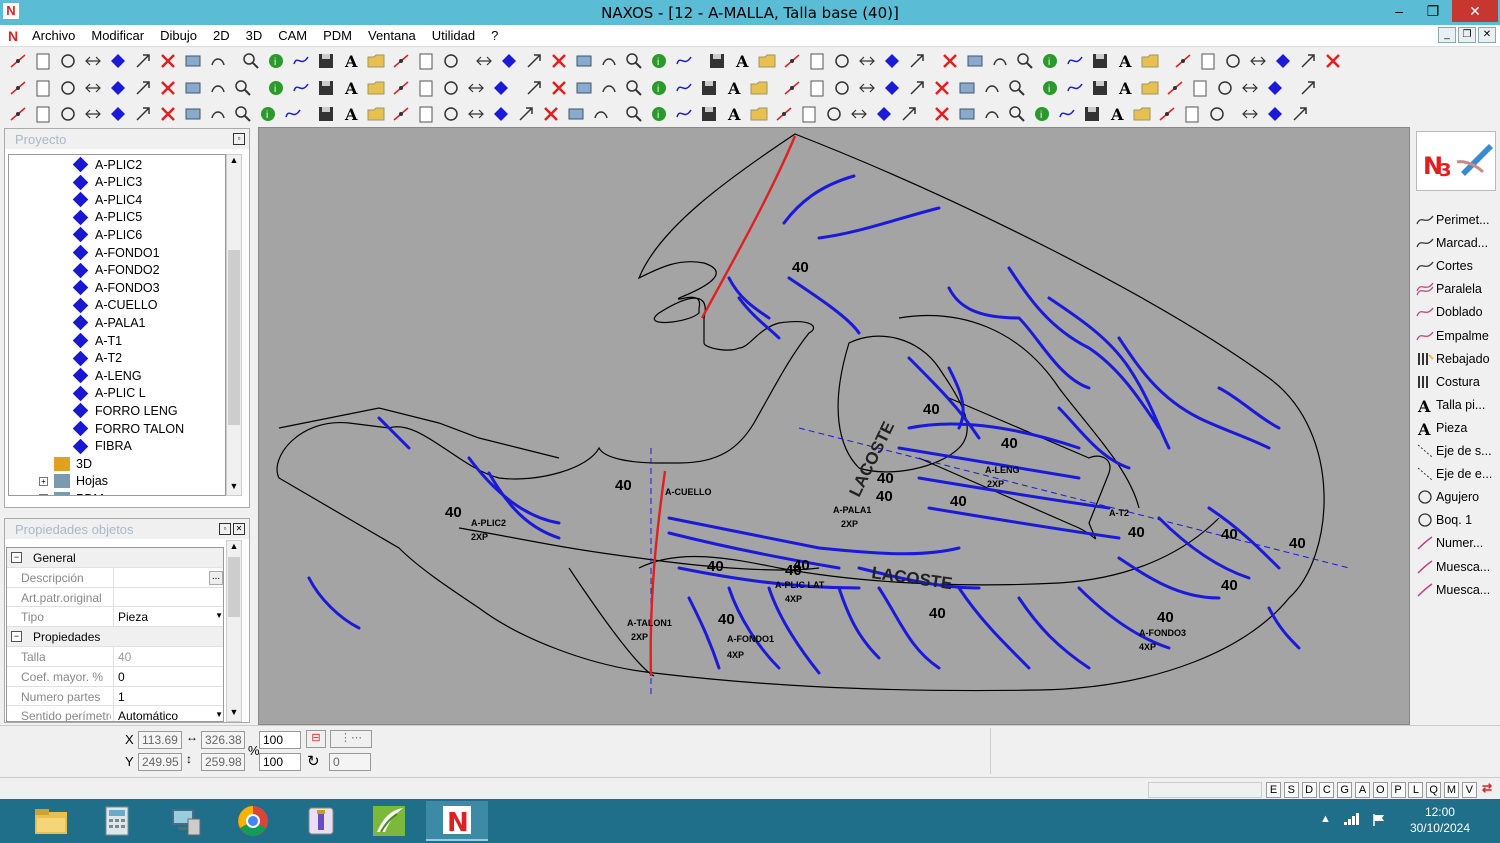 The height and width of the screenshot is (843, 1500). What do you see at coordinates (1379, 821) in the screenshot?
I see `flag-icon` at bounding box center [1379, 821].